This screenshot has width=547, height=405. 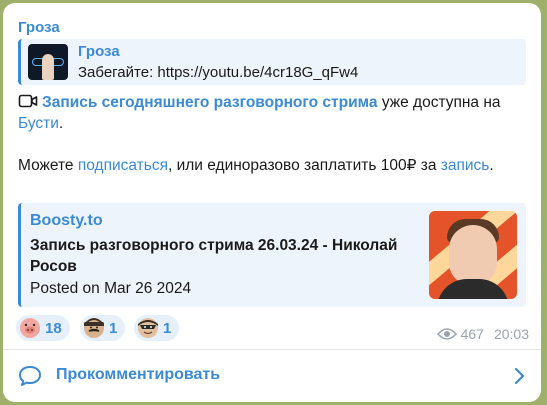 I want to click on subscribe-link: подписаться, so click(x=123, y=165).